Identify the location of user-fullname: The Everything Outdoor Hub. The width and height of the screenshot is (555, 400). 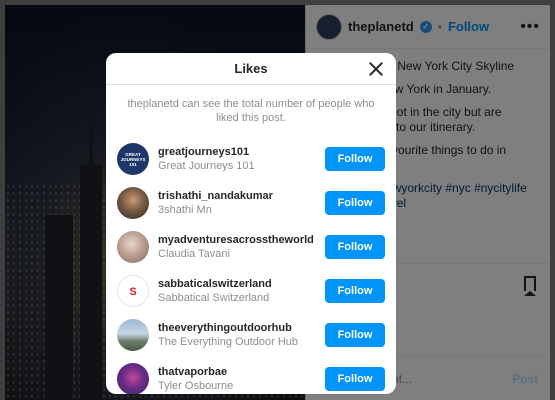
(228, 342).